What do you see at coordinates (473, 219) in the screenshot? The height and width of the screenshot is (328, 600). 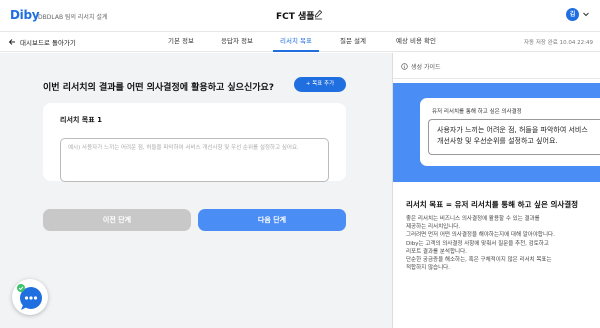 I see `guide-body-line: 좋은 리서치는 비즈니스 의사결정에 활용할 수 있는 결과를` at bounding box center [473, 219].